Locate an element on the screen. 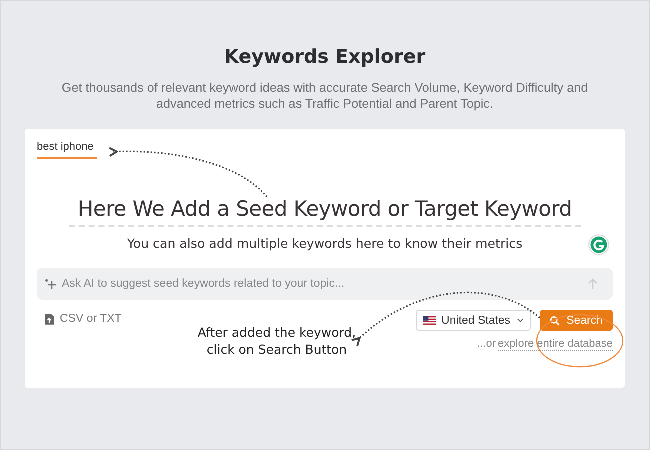 This screenshot has height=450, width=650. annotation-heading: Here We Add a Seed Keyword or Target Keyword is located at coordinates (325, 212).